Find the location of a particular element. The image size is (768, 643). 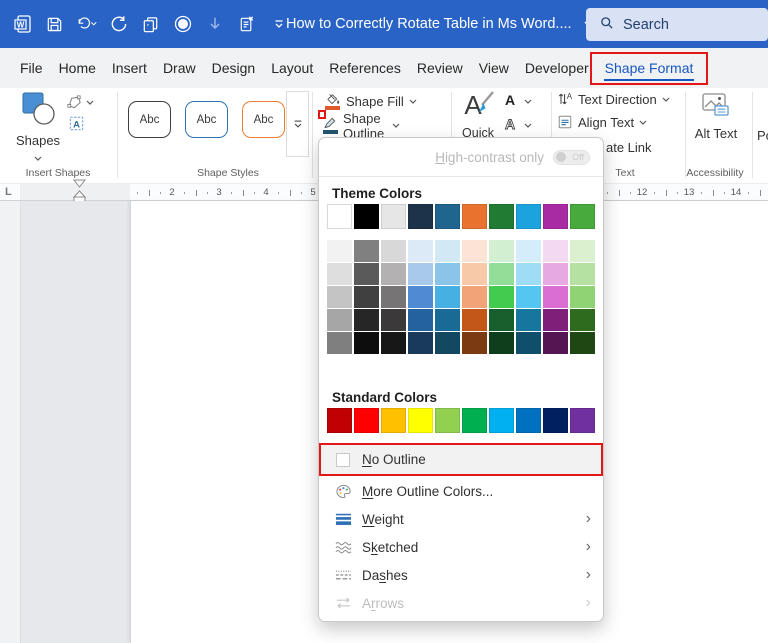

undo-icon is located at coordinates (86, 24).